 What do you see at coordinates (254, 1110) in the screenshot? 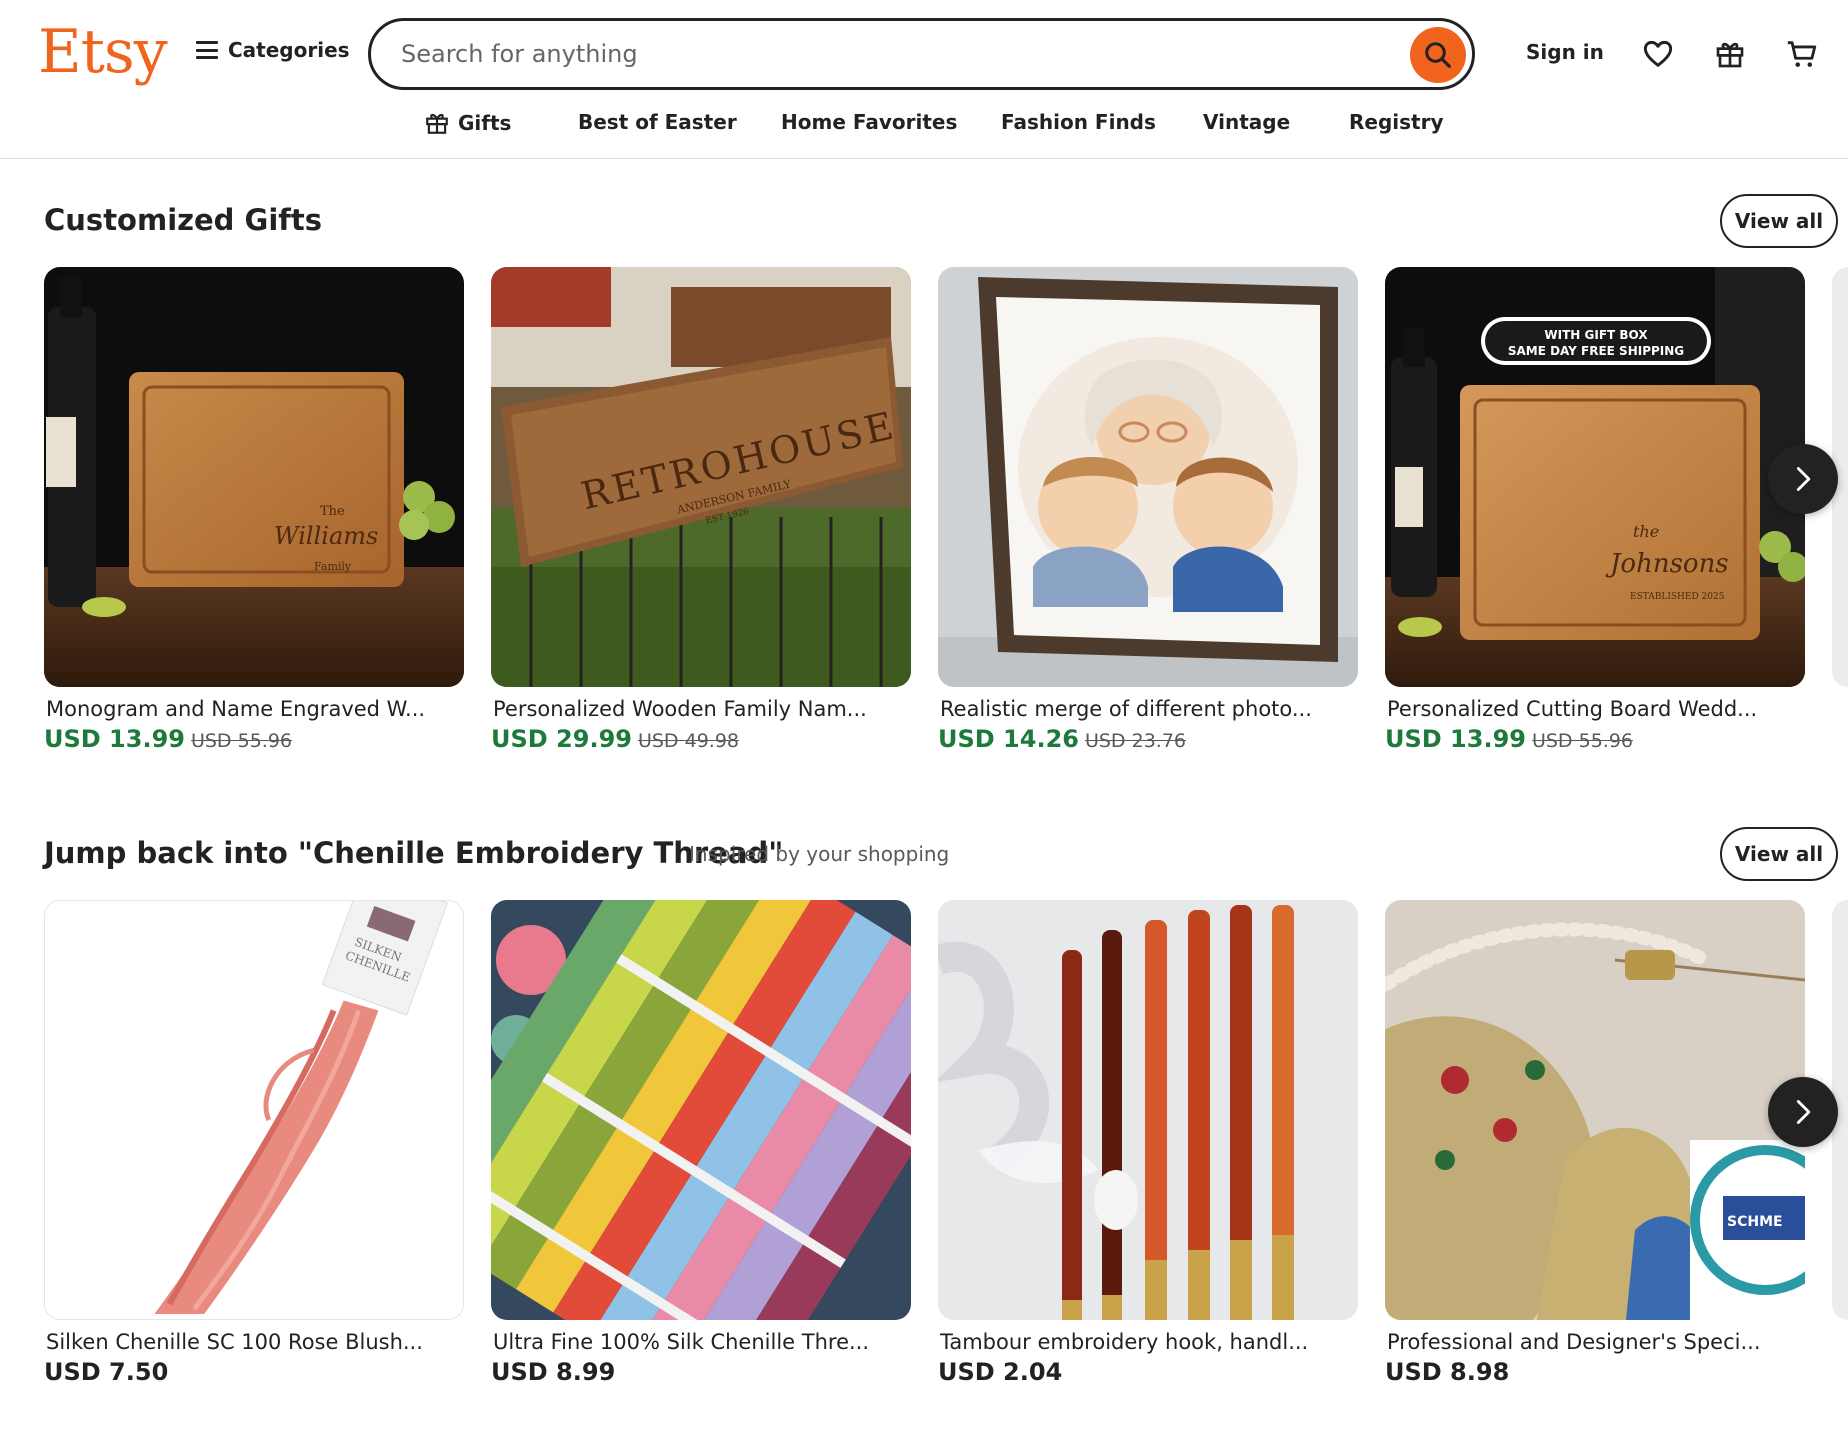
I see `listing-image: SILKEN CHENILLE` at bounding box center [254, 1110].